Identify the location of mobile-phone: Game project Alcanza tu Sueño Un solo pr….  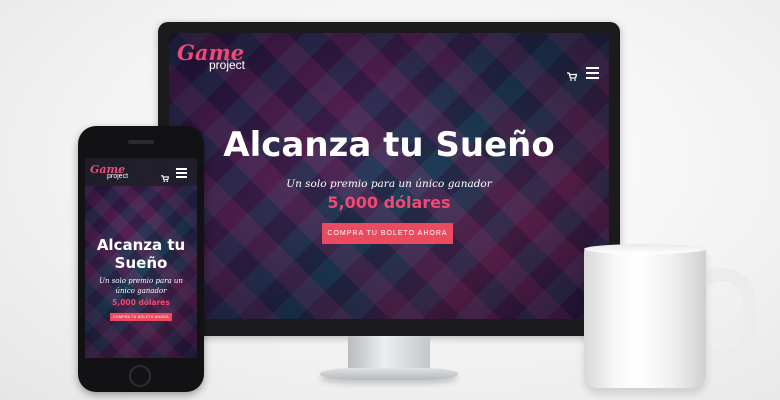
(141, 259).